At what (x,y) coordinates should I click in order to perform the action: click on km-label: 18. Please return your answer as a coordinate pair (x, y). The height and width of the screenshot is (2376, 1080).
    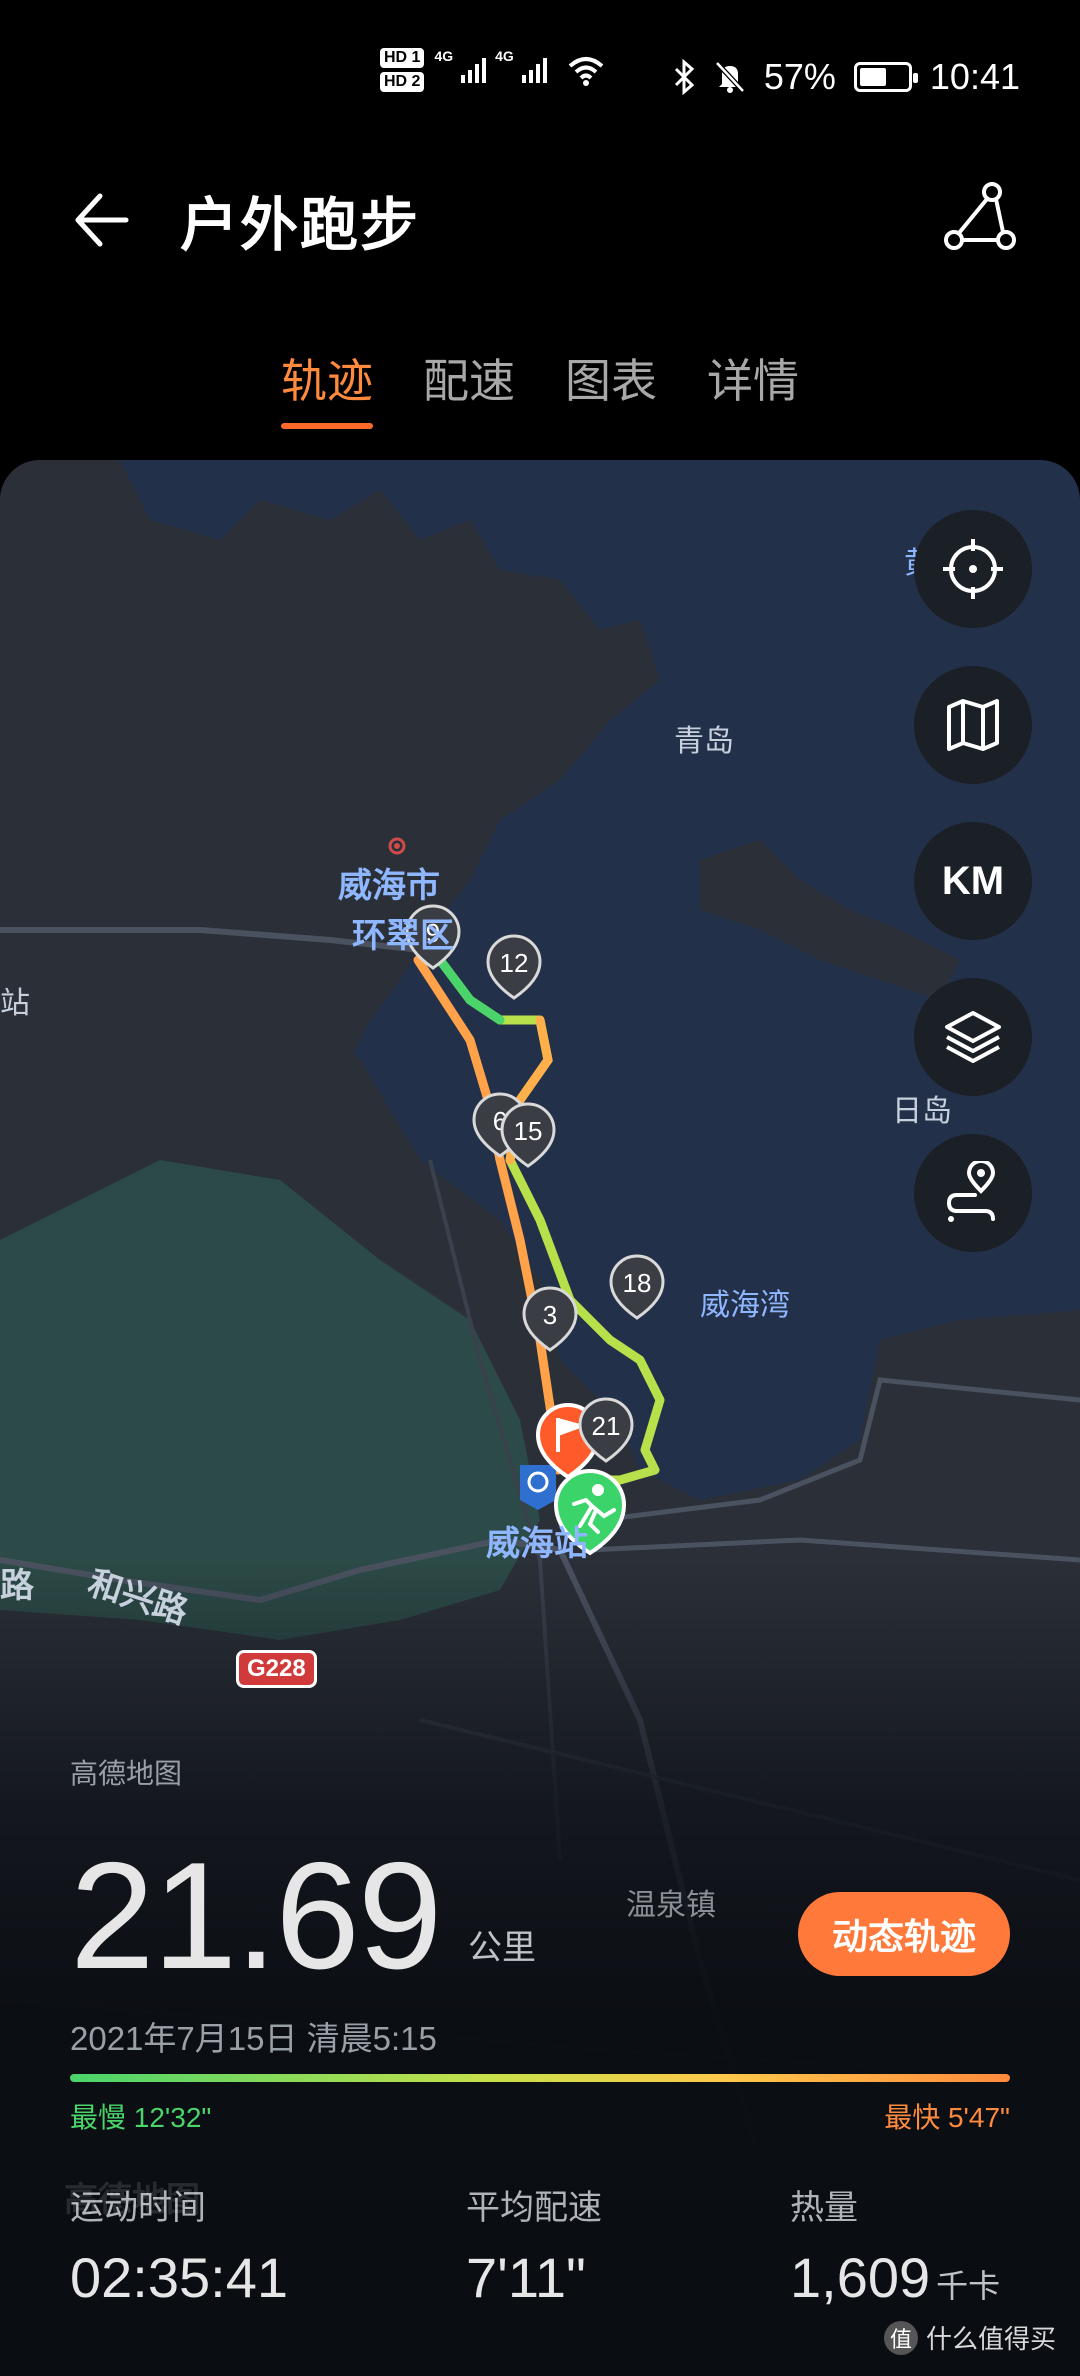
    Looking at the image, I should click on (637, 1283).